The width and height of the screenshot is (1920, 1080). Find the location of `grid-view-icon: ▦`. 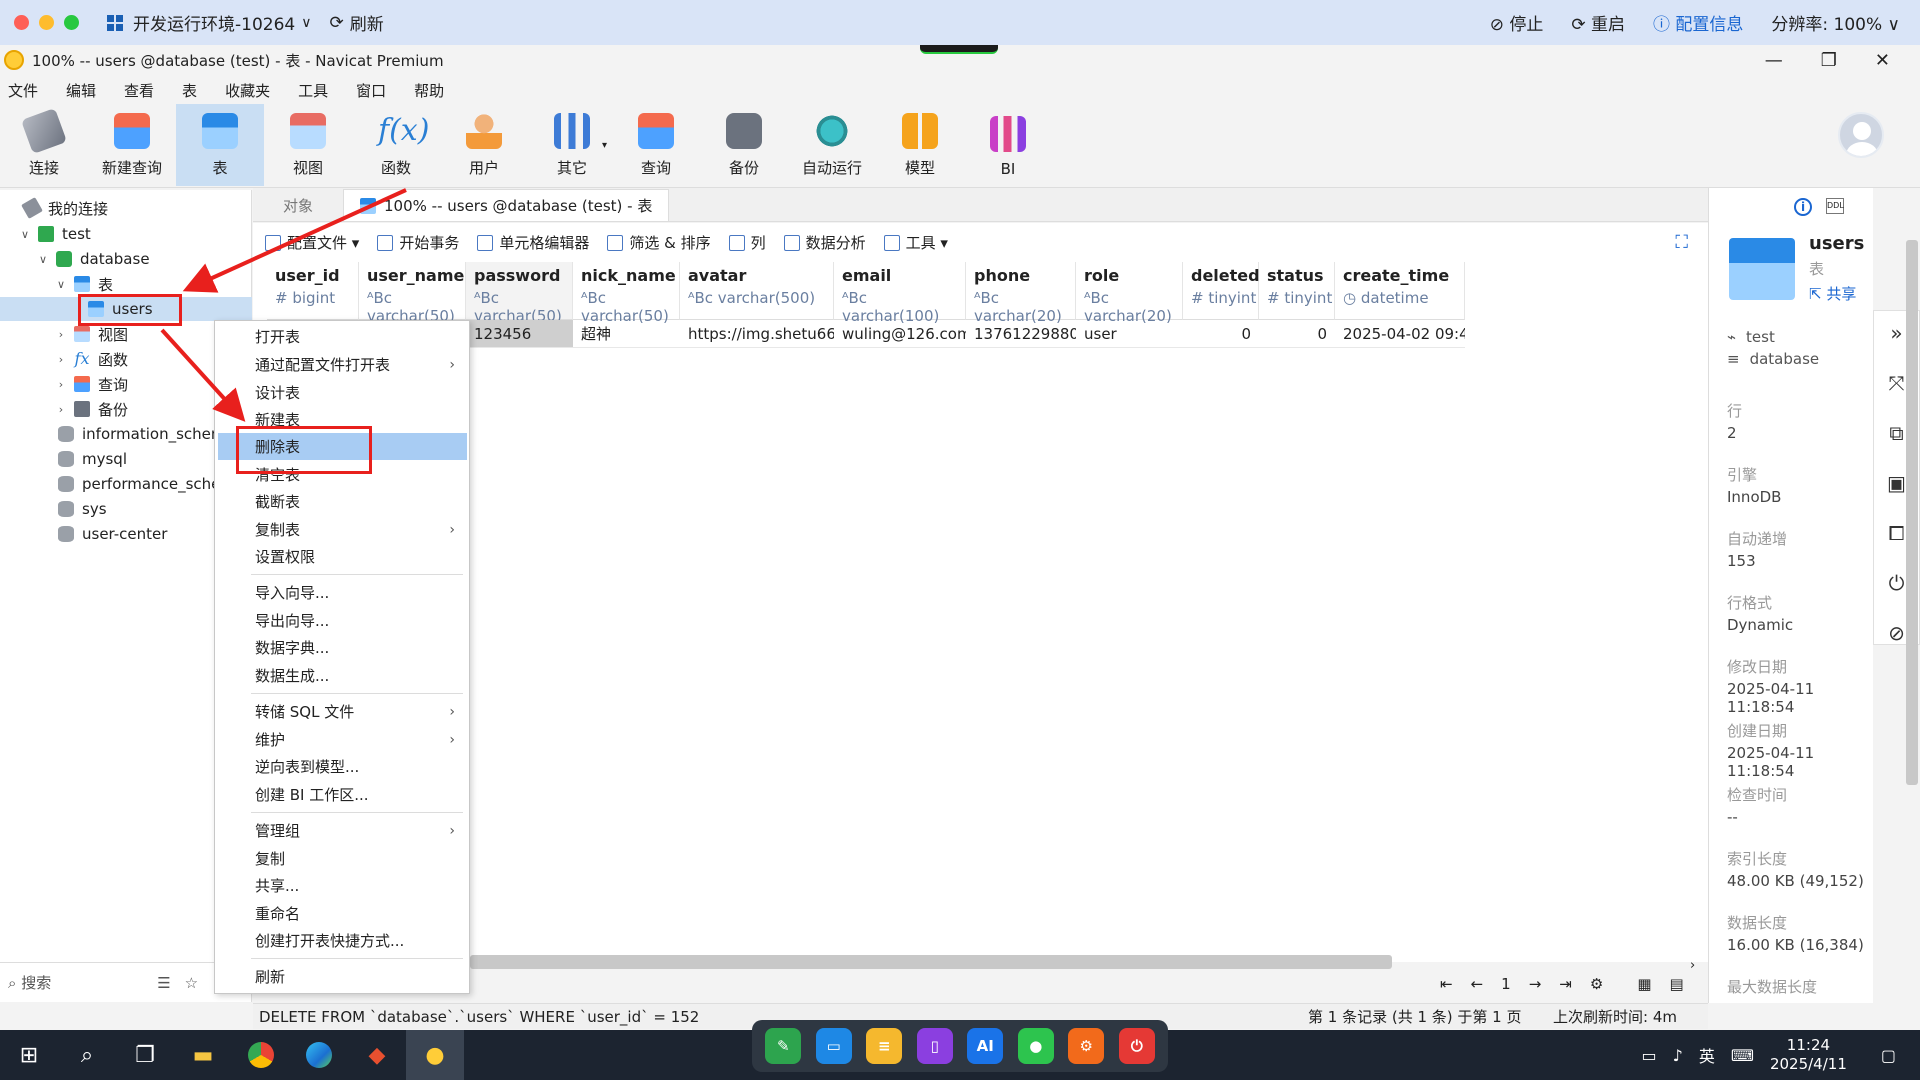

grid-view-icon: ▦ is located at coordinates (1644, 984).